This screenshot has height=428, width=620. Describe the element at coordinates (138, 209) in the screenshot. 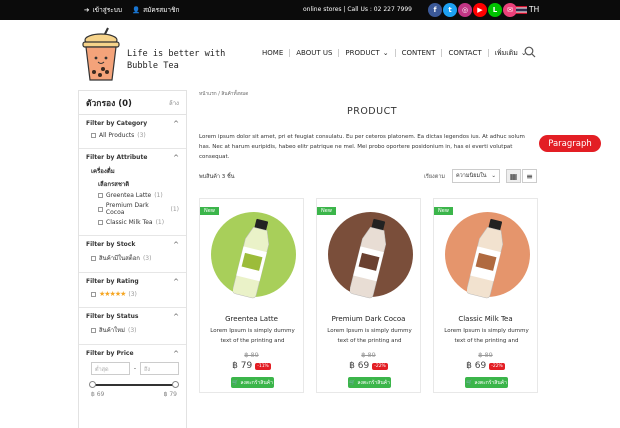

I see `filter-checkbox: Premium Dark Cocoa (1)` at that location.